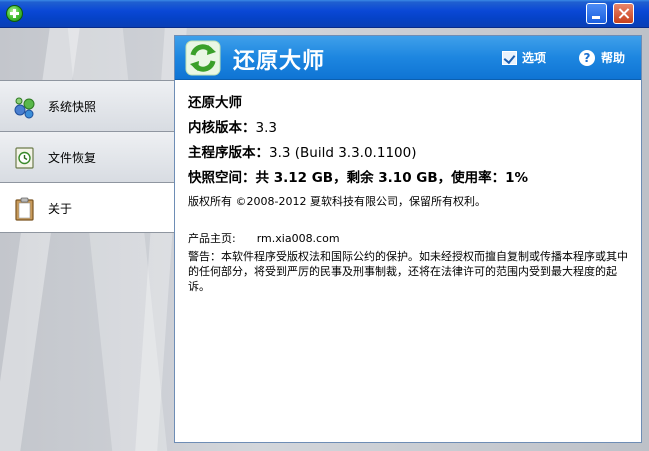 Image resolution: width=649 pixels, height=451 pixels. I want to click on sidebar-item-label: 文件恢复, so click(72, 158).